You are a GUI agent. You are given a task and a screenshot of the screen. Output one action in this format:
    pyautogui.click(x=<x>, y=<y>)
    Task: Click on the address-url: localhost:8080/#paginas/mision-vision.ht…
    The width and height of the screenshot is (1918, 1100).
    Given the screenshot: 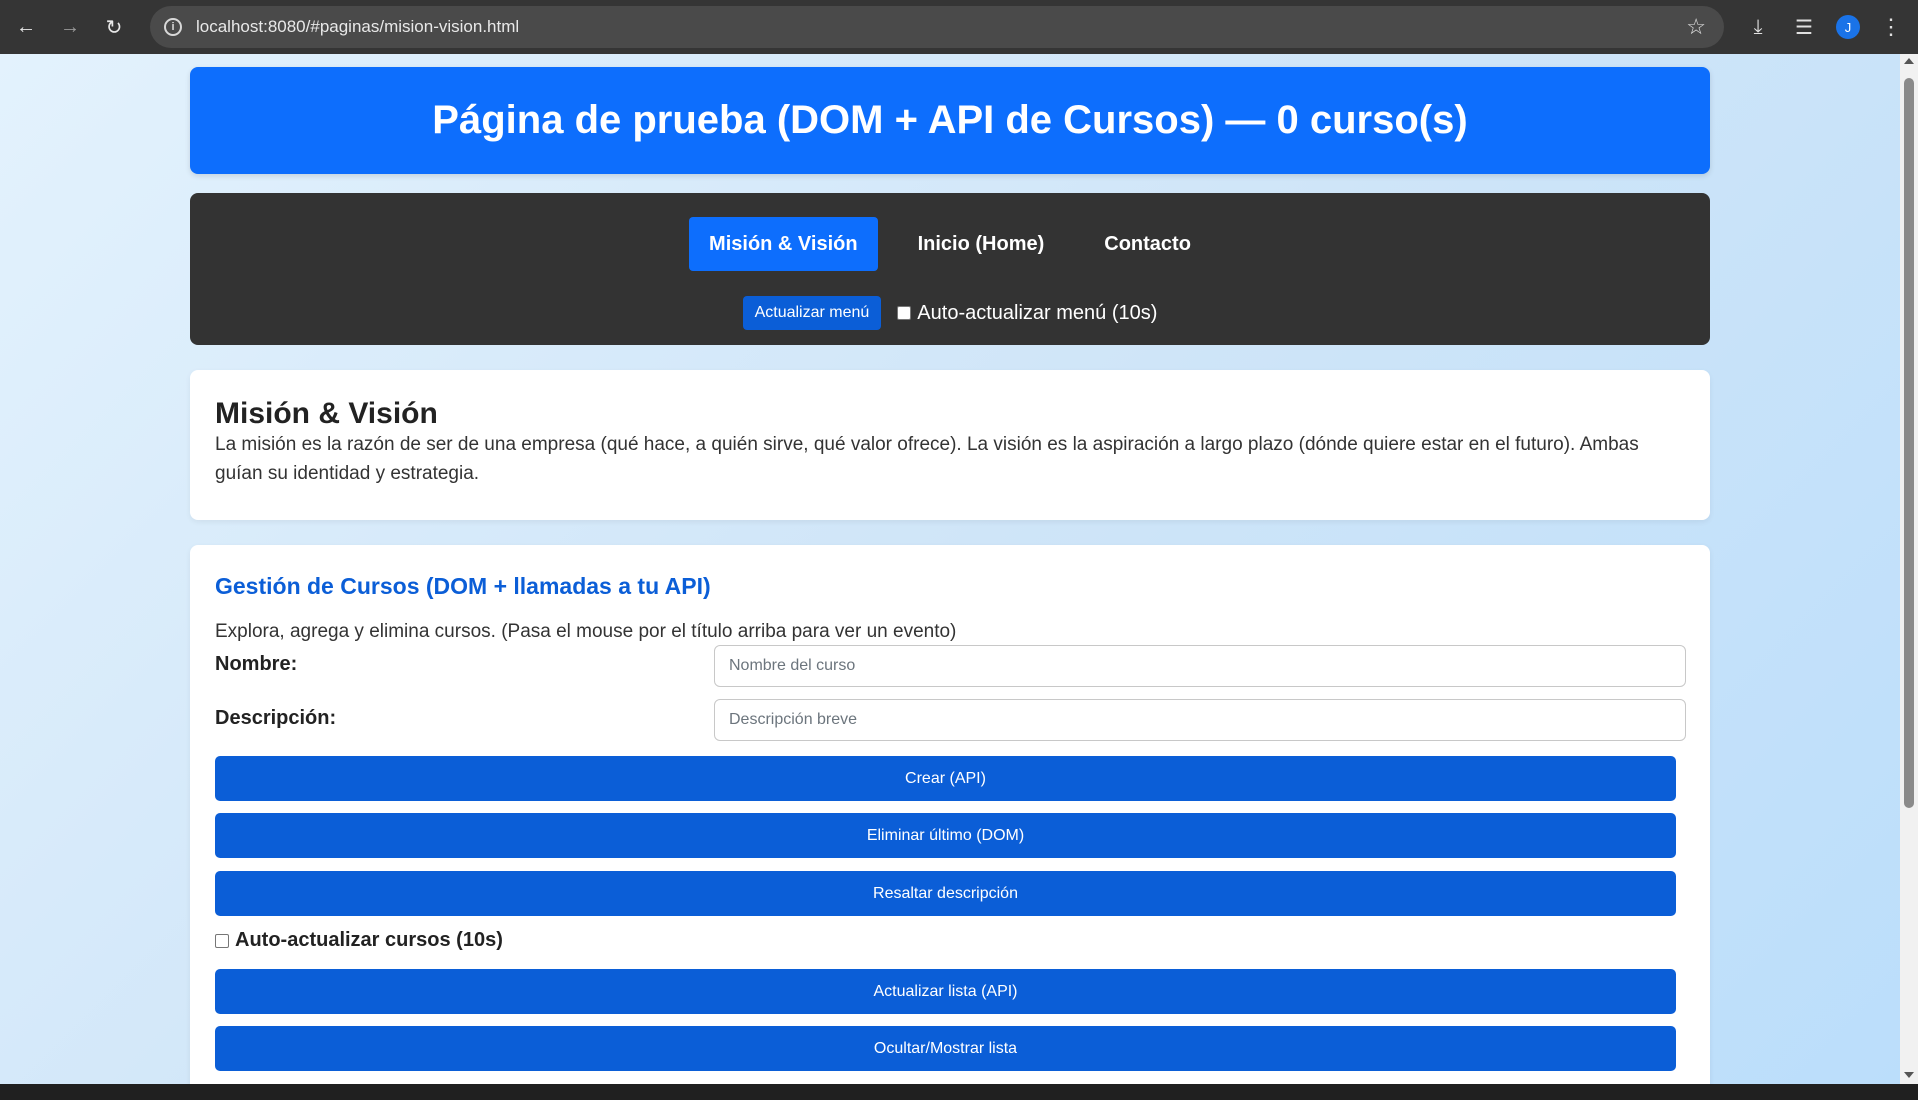 What is the action you would take?
    pyautogui.click(x=357, y=27)
    